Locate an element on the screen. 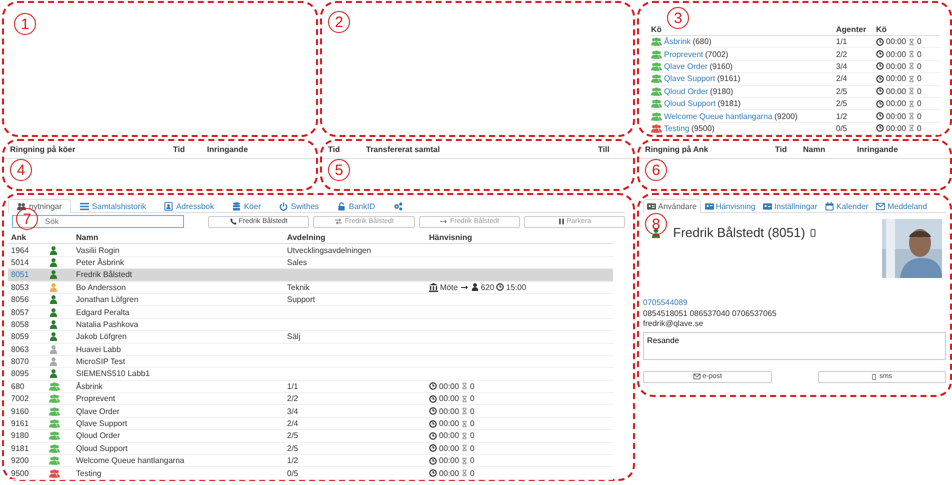 The width and height of the screenshot is (952, 485). table-cell-text: Vasilii Rogin is located at coordinates (98, 250).